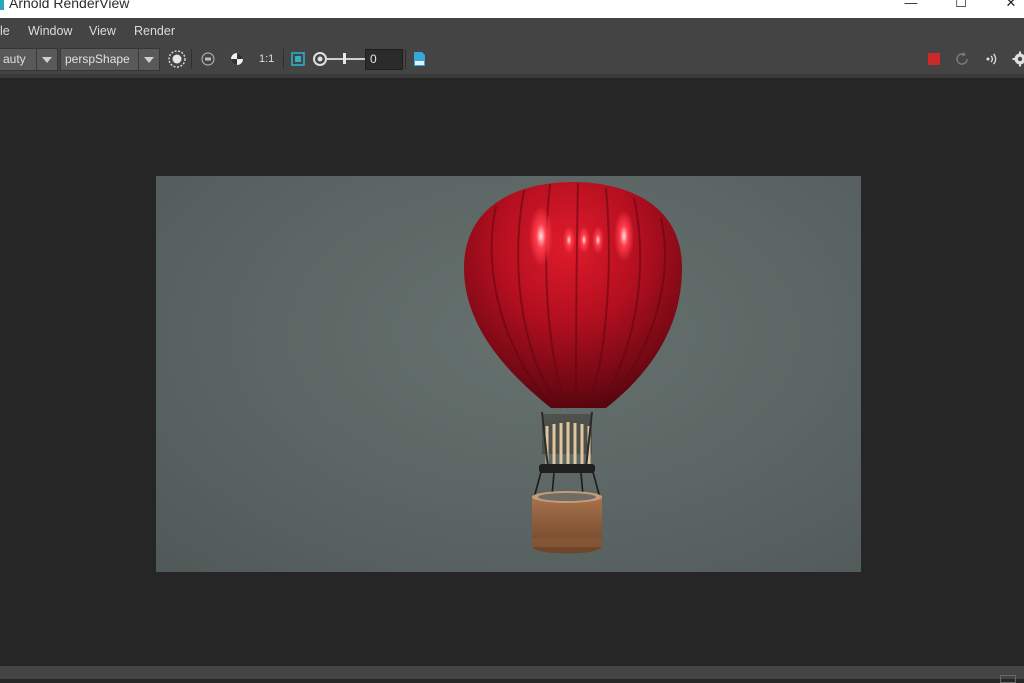 The width and height of the screenshot is (1024, 683). What do you see at coordinates (512, 59) in the screenshot?
I see `toolbar: auty perspShape 1:1` at bounding box center [512, 59].